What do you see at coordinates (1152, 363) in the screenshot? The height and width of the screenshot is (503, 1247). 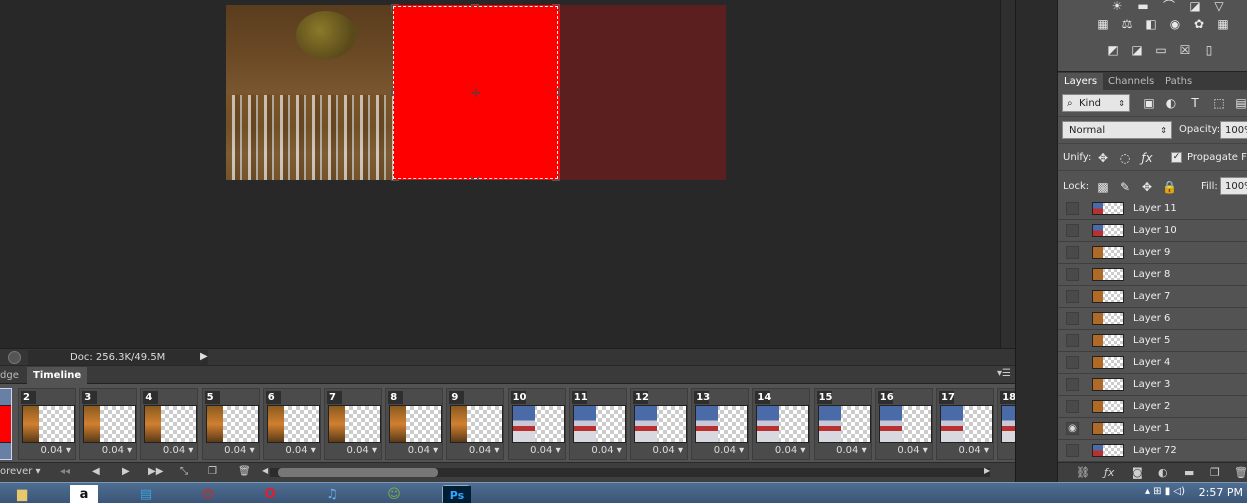 I see `layer-row: Layer 4` at bounding box center [1152, 363].